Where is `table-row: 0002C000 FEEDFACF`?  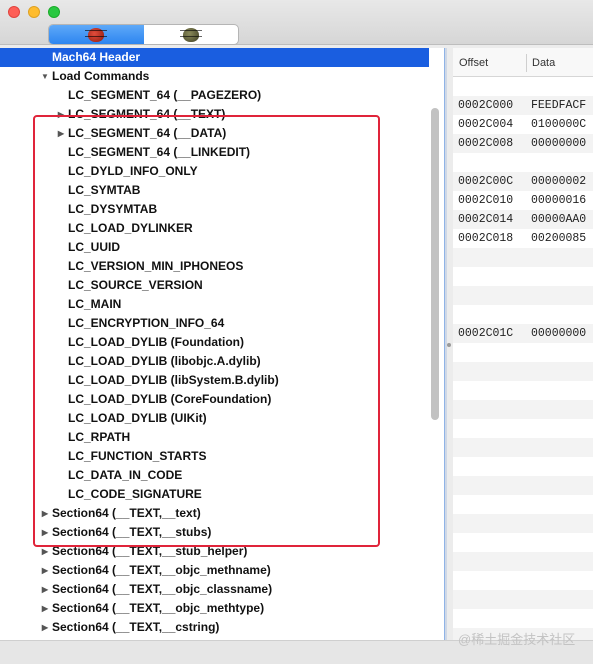 table-row: 0002C000 FEEDFACF is located at coordinates (523, 105).